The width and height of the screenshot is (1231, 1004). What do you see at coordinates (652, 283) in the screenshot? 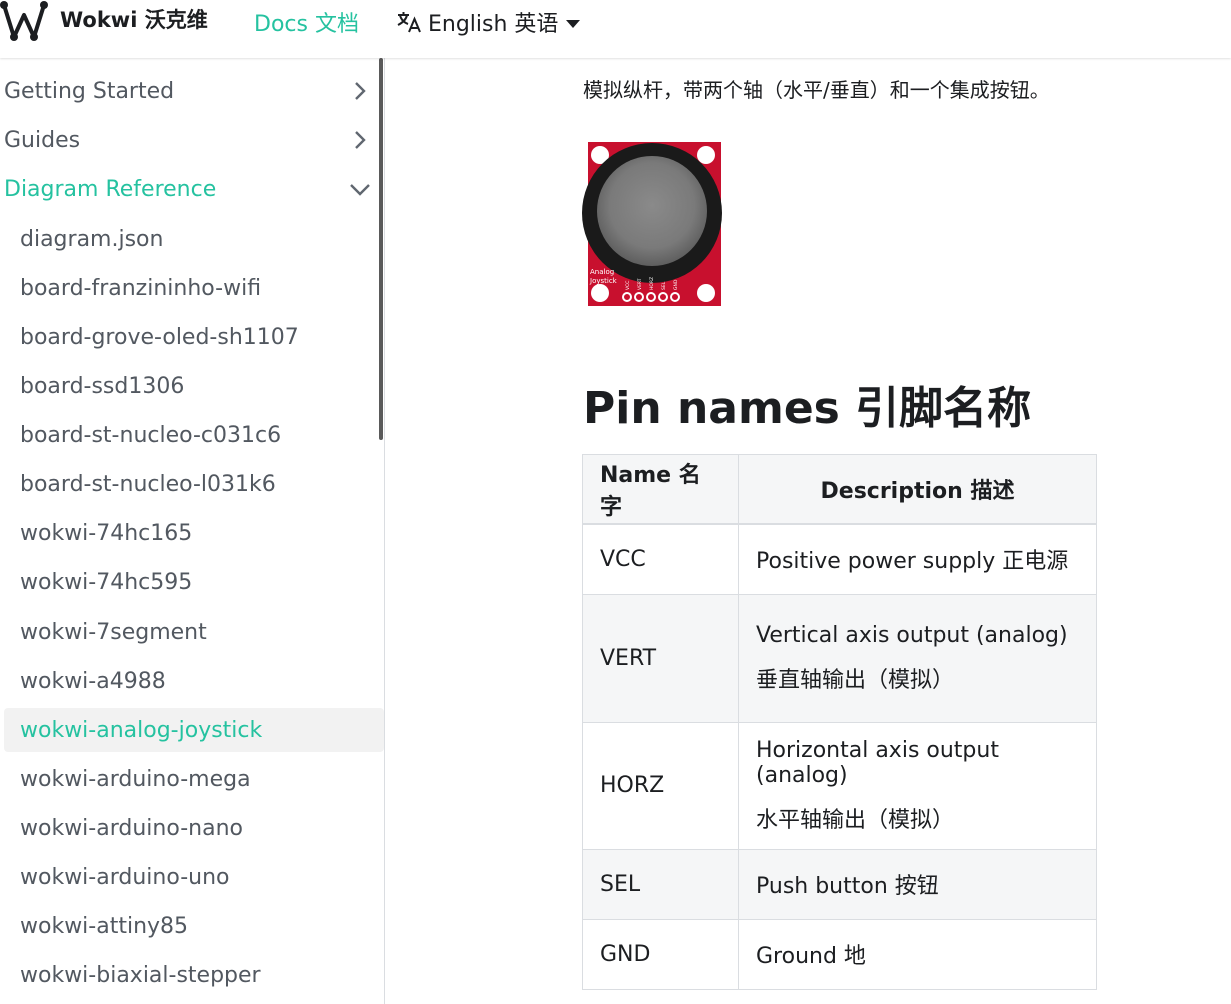
I see `pin-label-horz: HORZ` at bounding box center [652, 283].